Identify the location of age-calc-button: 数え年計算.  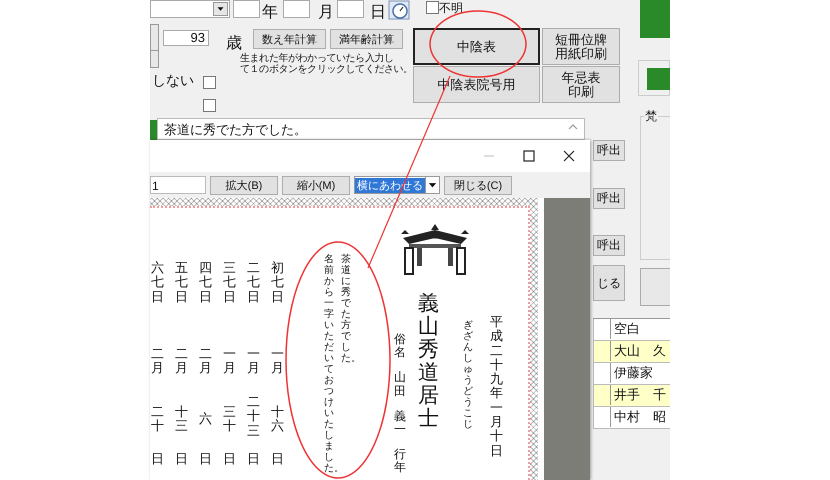
(289, 39).